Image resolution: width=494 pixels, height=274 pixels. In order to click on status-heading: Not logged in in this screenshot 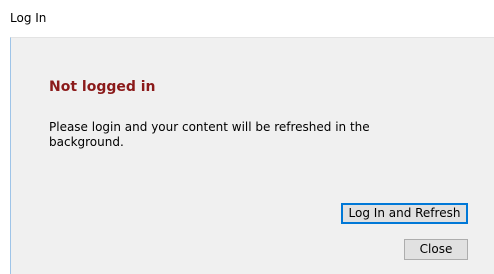, I will do `click(102, 87)`.